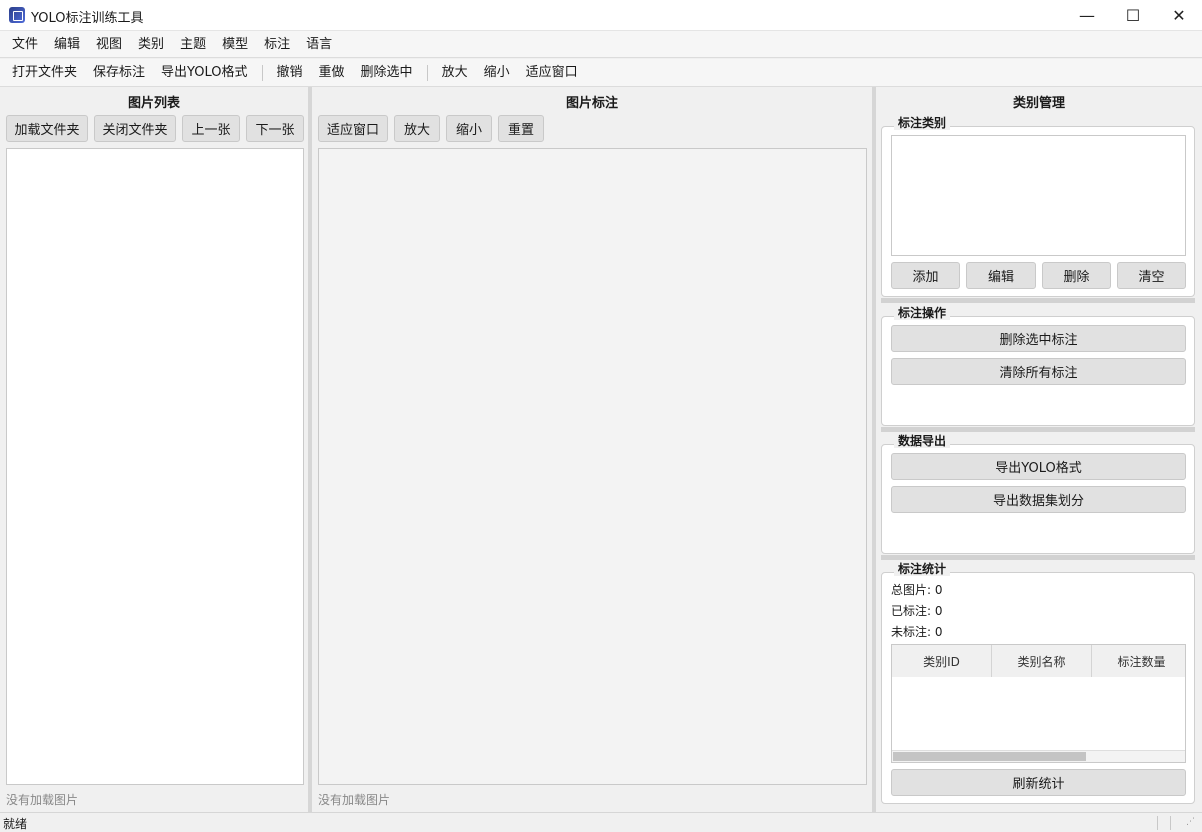 The height and width of the screenshot is (832, 1202). What do you see at coordinates (1190, 822) in the screenshot?
I see `resize-grip-icon: ⋰` at bounding box center [1190, 822].